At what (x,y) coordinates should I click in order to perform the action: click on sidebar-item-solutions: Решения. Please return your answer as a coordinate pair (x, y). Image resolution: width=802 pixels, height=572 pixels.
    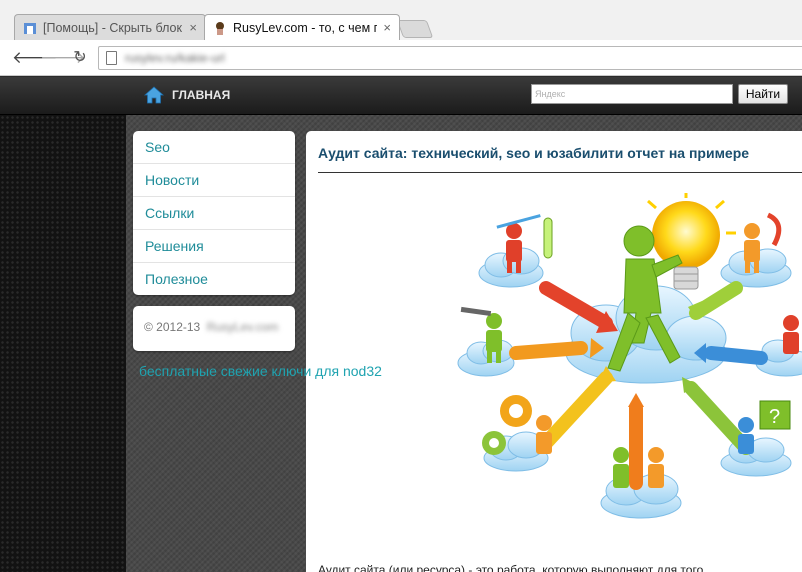
    Looking at the image, I should click on (214, 246).